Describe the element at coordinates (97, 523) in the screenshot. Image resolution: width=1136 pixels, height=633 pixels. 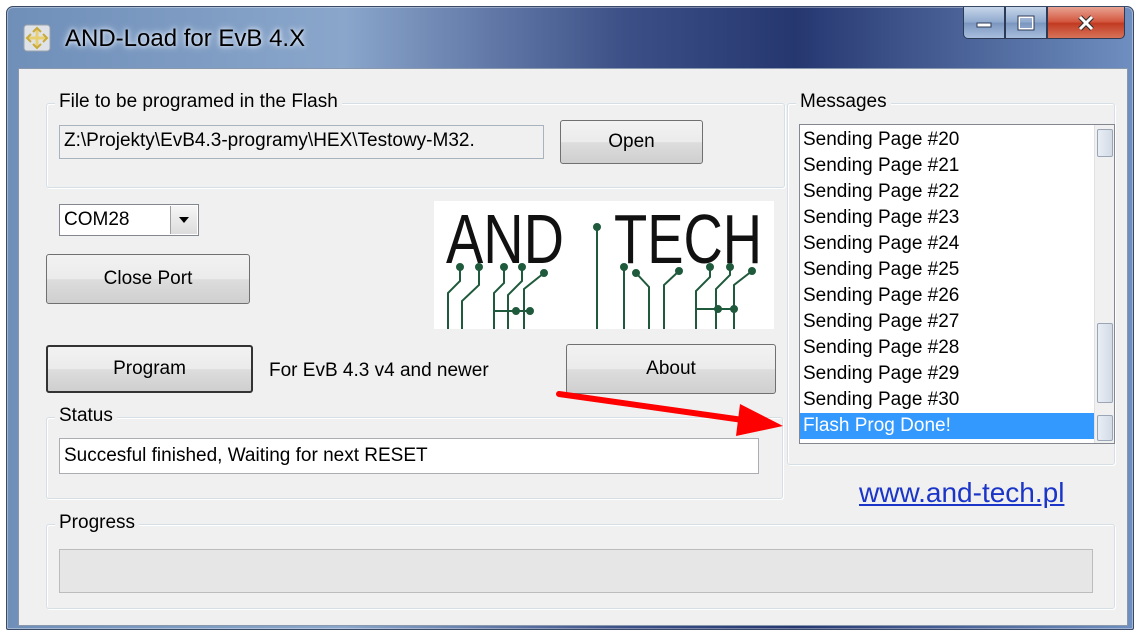
I see `progress-group-label: Progress` at that location.